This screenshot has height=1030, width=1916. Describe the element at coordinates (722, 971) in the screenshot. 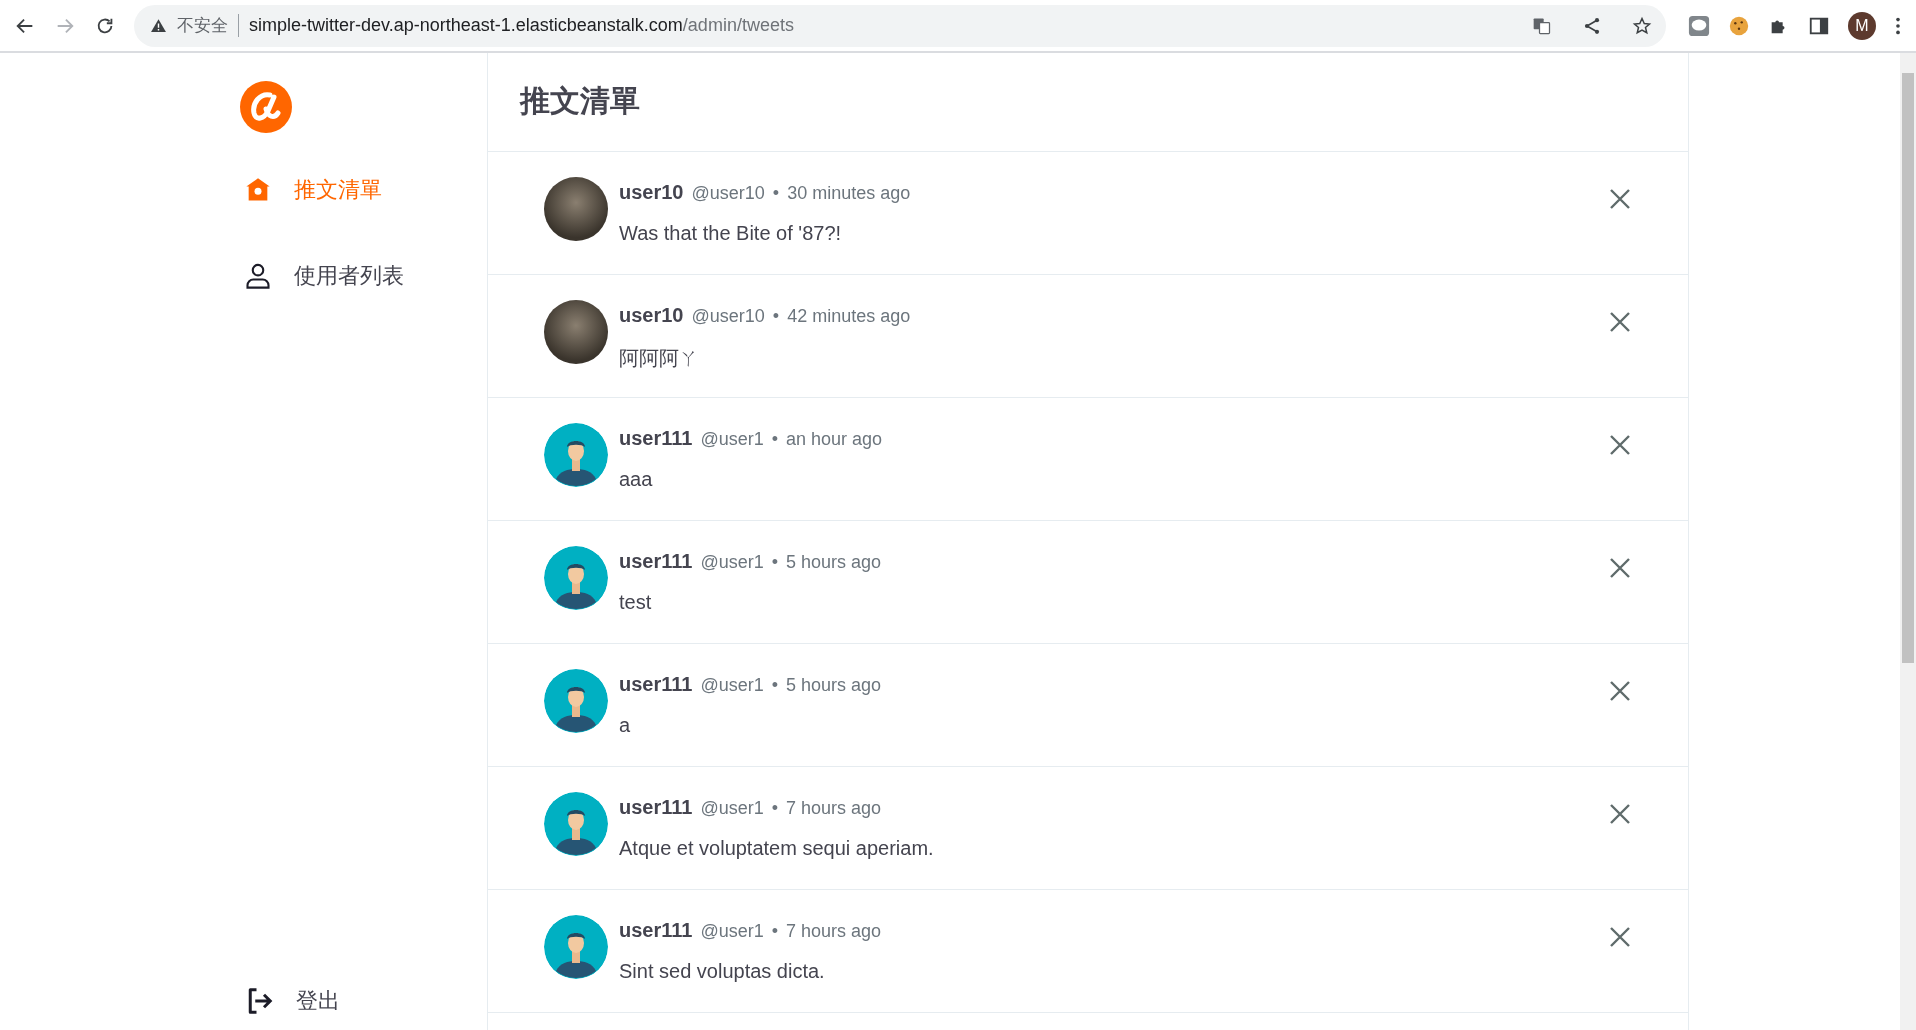

I see `tweet-text: Sint sed voluptas dicta.` at that location.